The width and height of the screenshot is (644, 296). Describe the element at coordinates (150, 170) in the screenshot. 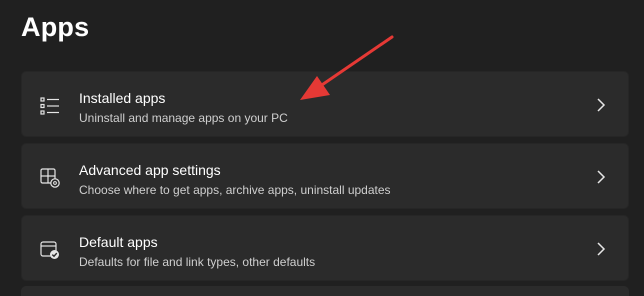

I see `advanced-app-settings-title: Advanced app settings` at that location.